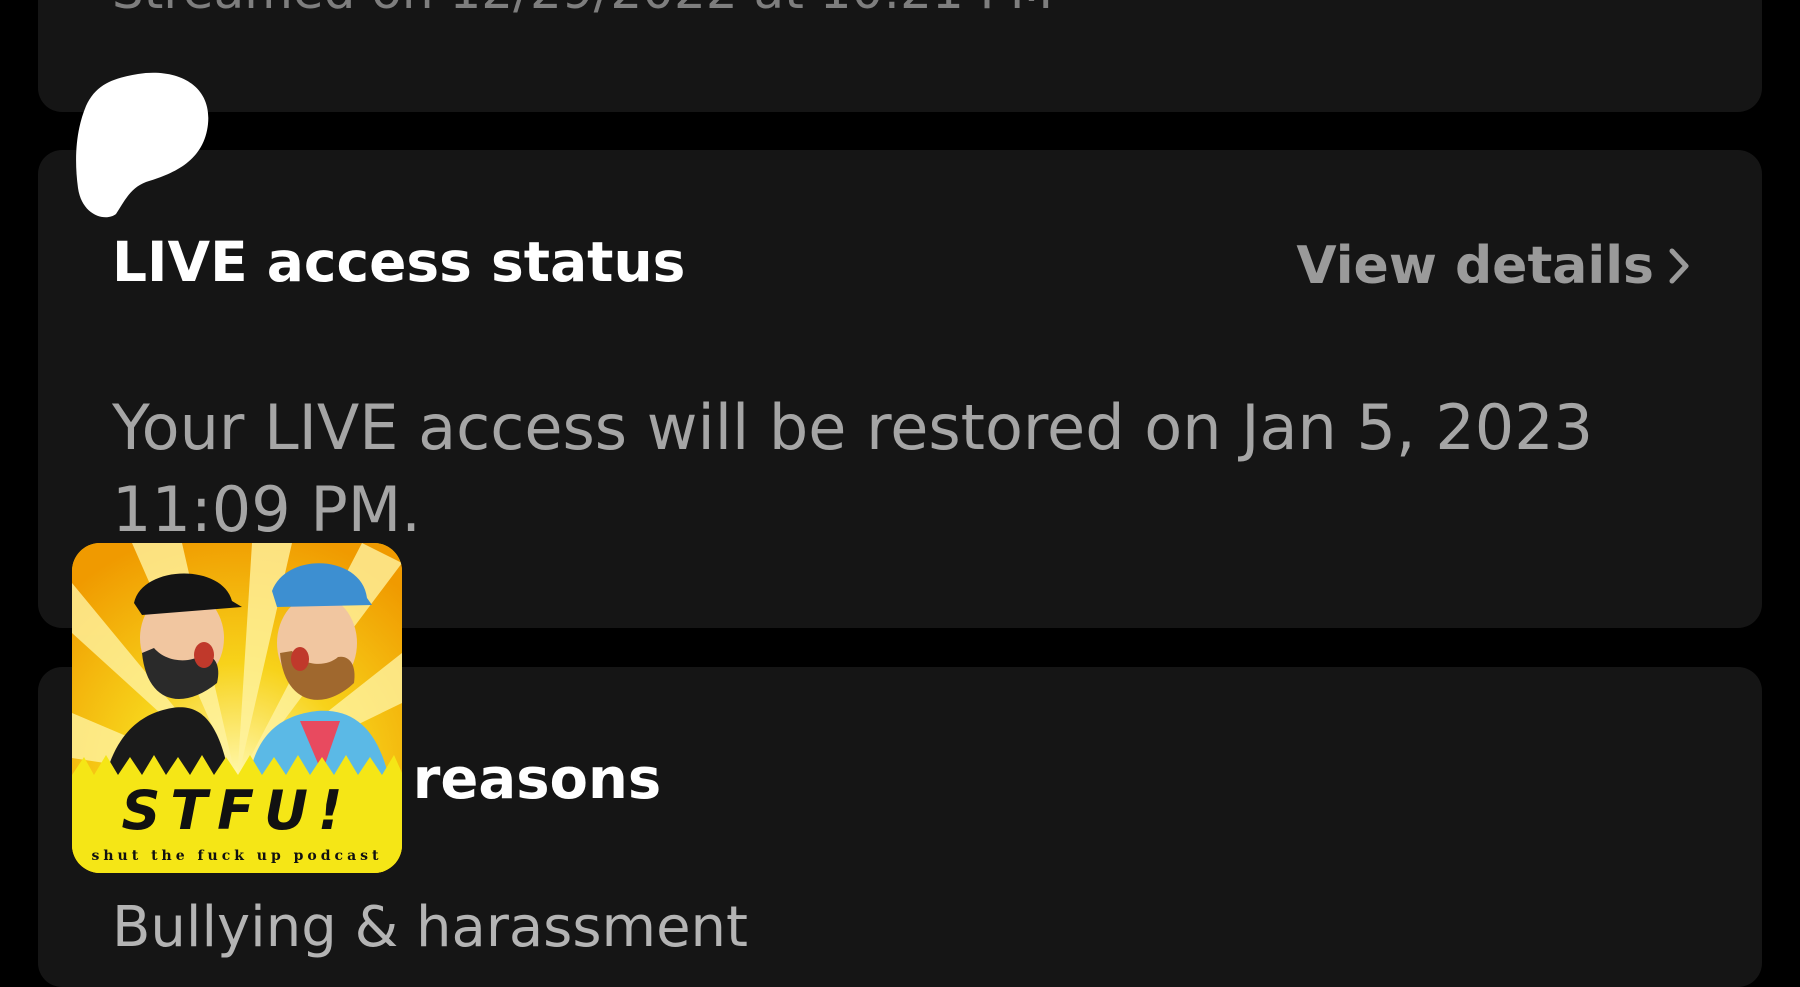 The width and height of the screenshot is (1800, 987). I want to click on live-access-status-title: LIVE access status, so click(399, 262).